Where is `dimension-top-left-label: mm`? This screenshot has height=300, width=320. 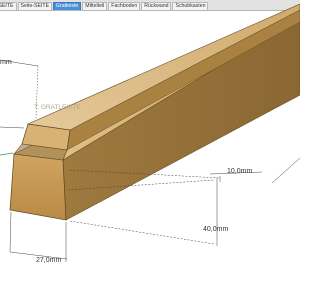
dimension-top-left-label: mm is located at coordinates (6, 62).